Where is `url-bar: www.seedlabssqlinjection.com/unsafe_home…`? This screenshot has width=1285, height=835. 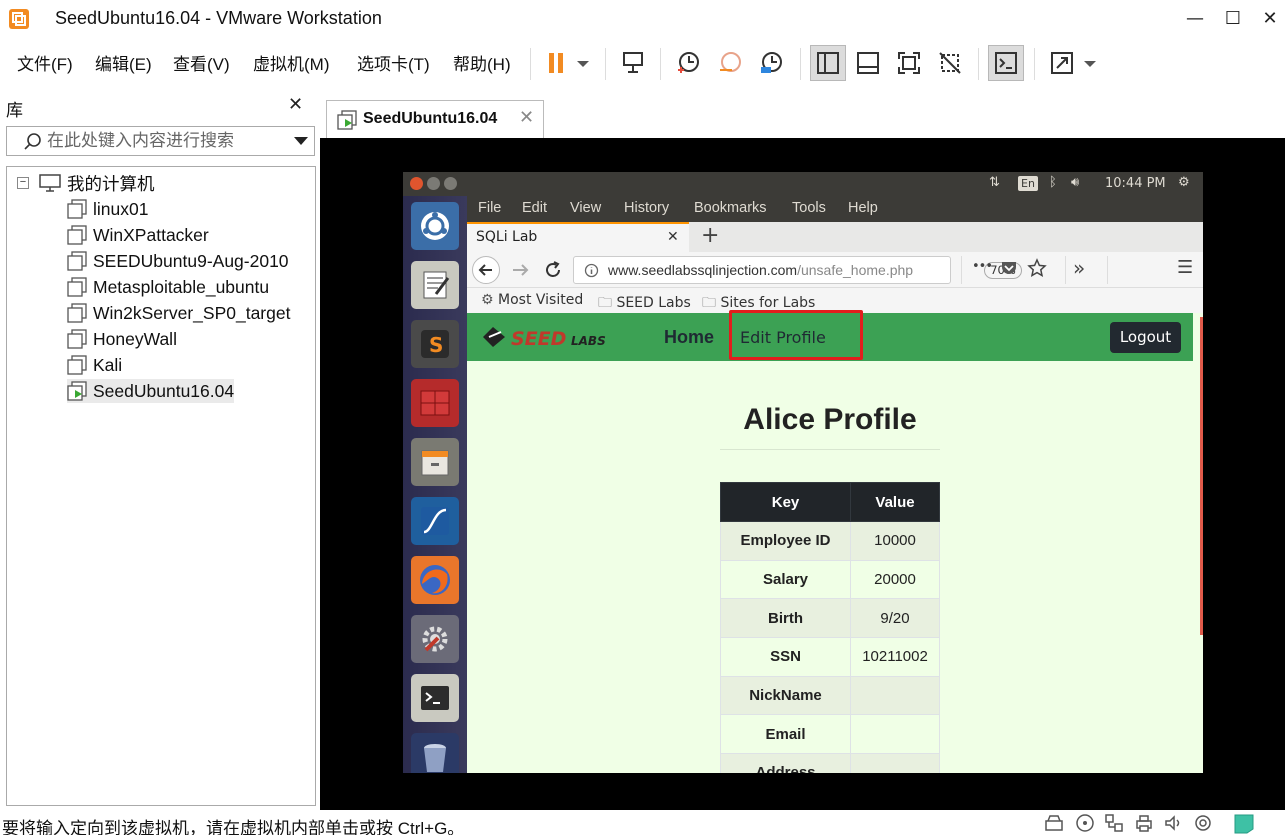
url-bar: www.seedlabssqlinjection.com/unsafe_home… is located at coordinates (797, 270).